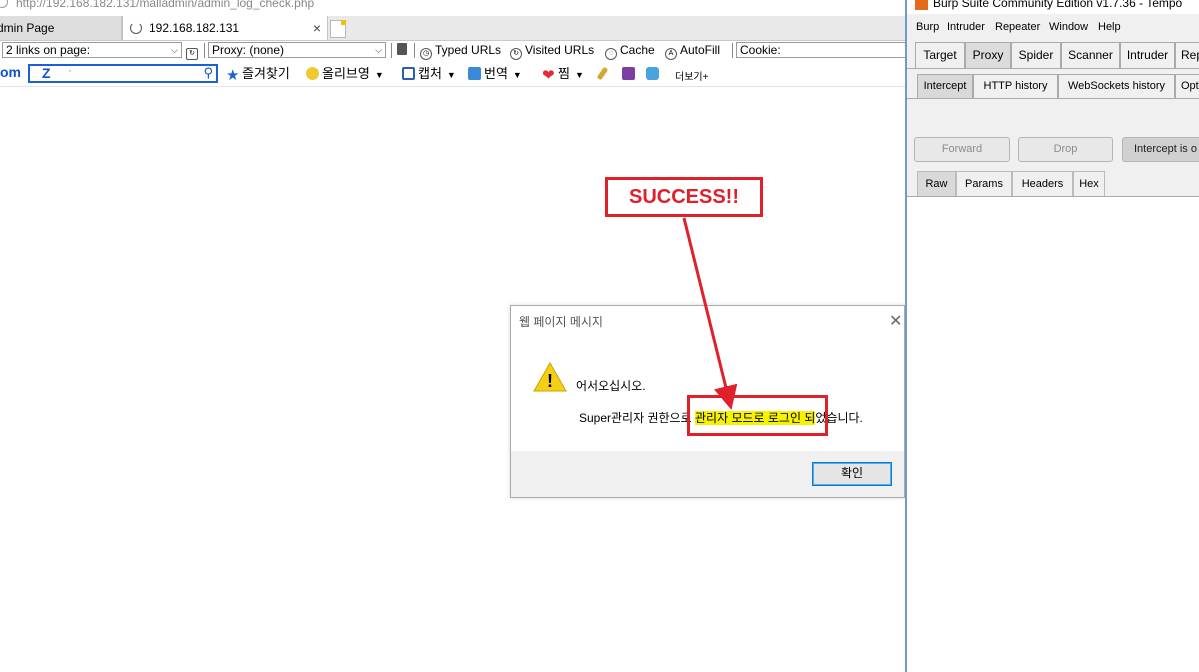 Image resolution: width=1199 pixels, height=672 pixels. I want to click on tab-intercept: Intercept, so click(945, 86).